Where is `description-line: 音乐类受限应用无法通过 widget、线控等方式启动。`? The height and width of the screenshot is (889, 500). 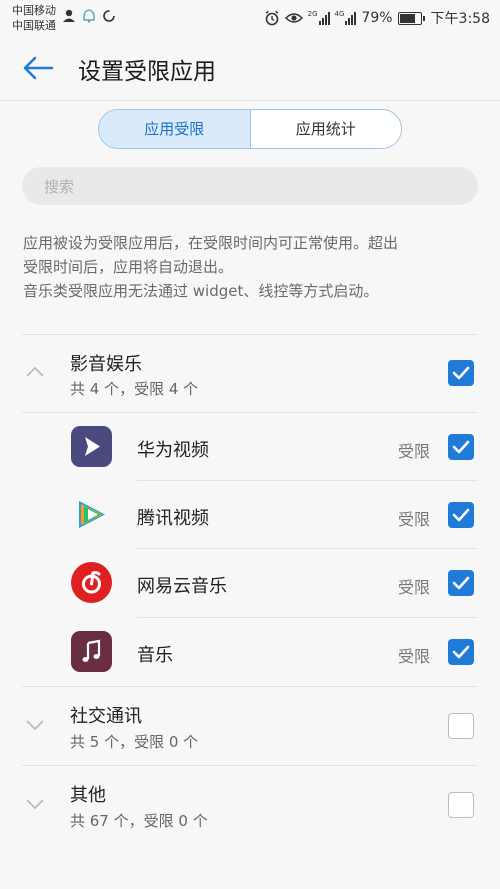
description-line: 音乐类受限应用无法通过 widget、线控等方式启动。 is located at coordinates (201, 291).